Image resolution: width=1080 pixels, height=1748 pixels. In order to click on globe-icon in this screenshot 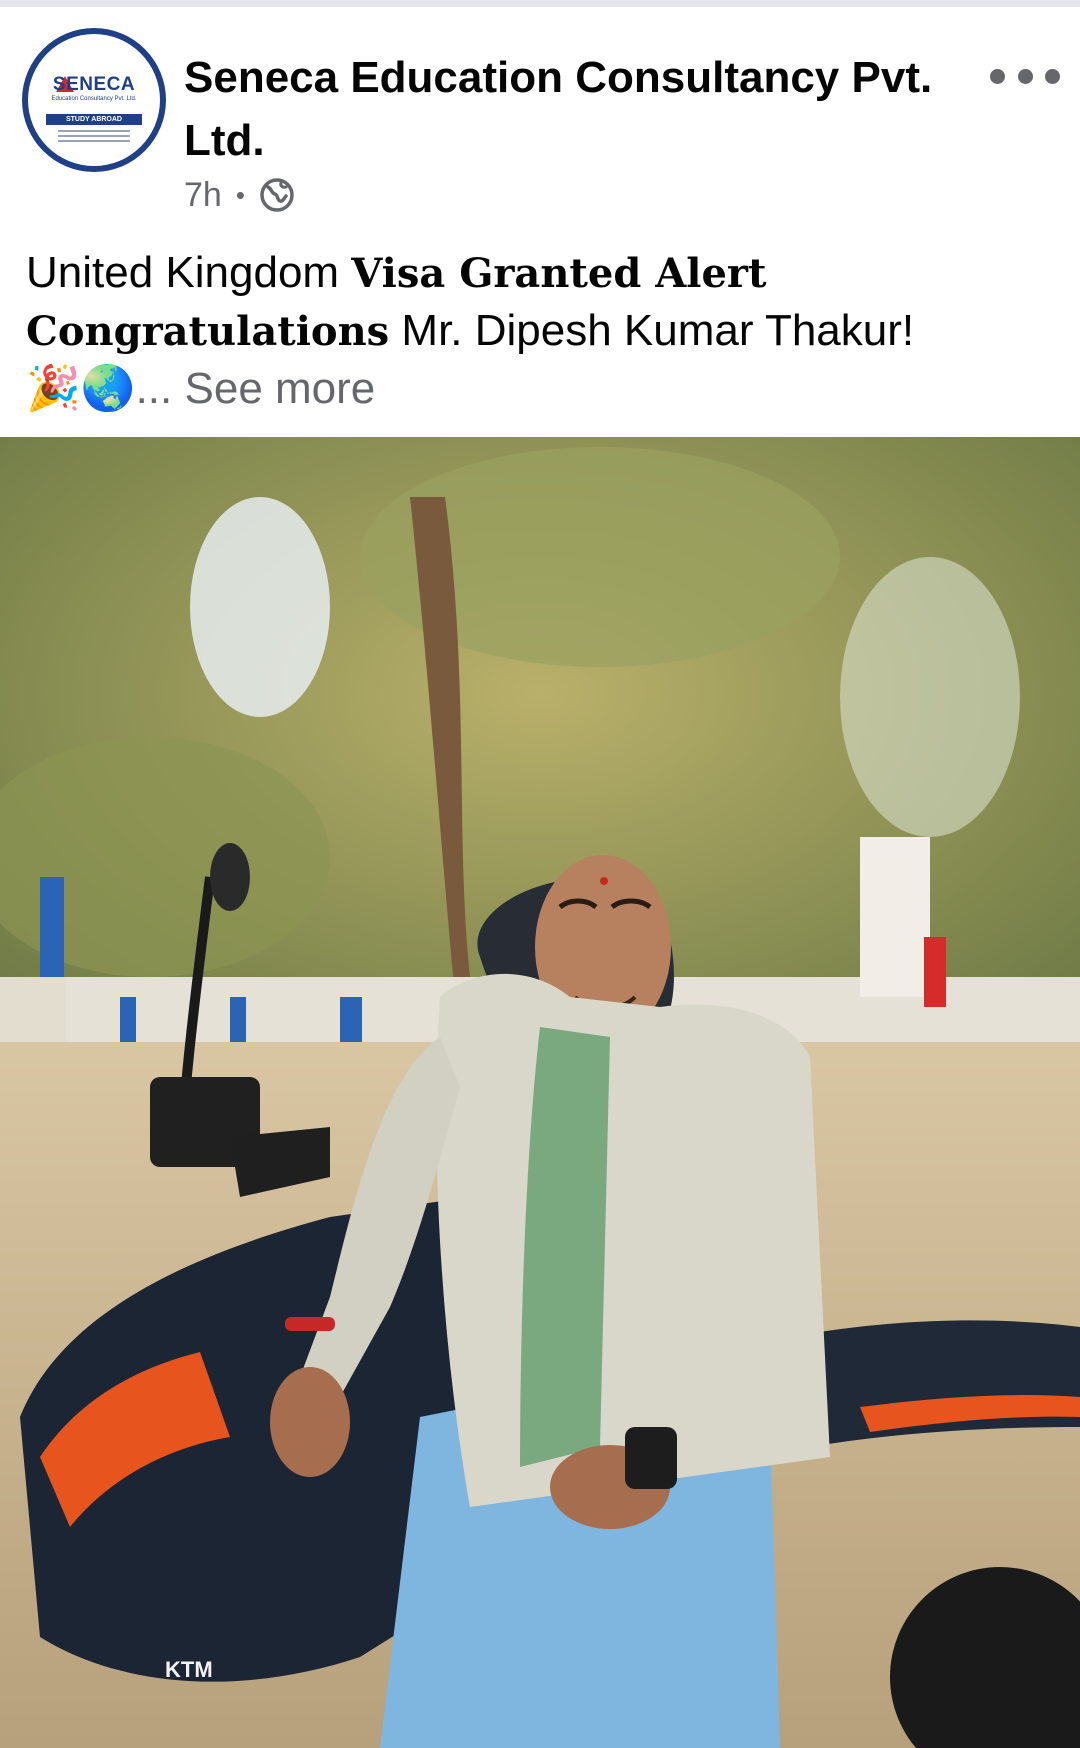, I will do `click(277, 195)`.